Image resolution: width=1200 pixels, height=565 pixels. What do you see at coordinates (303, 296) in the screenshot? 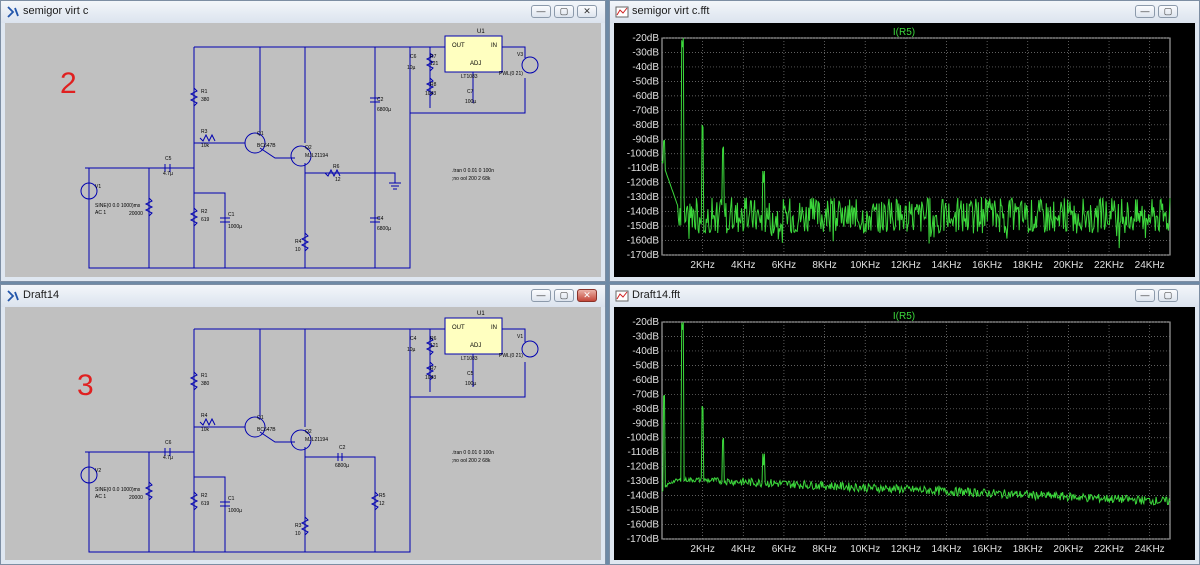
I see `titlebar: Draft14 — ▢ ✕` at bounding box center [303, 296].